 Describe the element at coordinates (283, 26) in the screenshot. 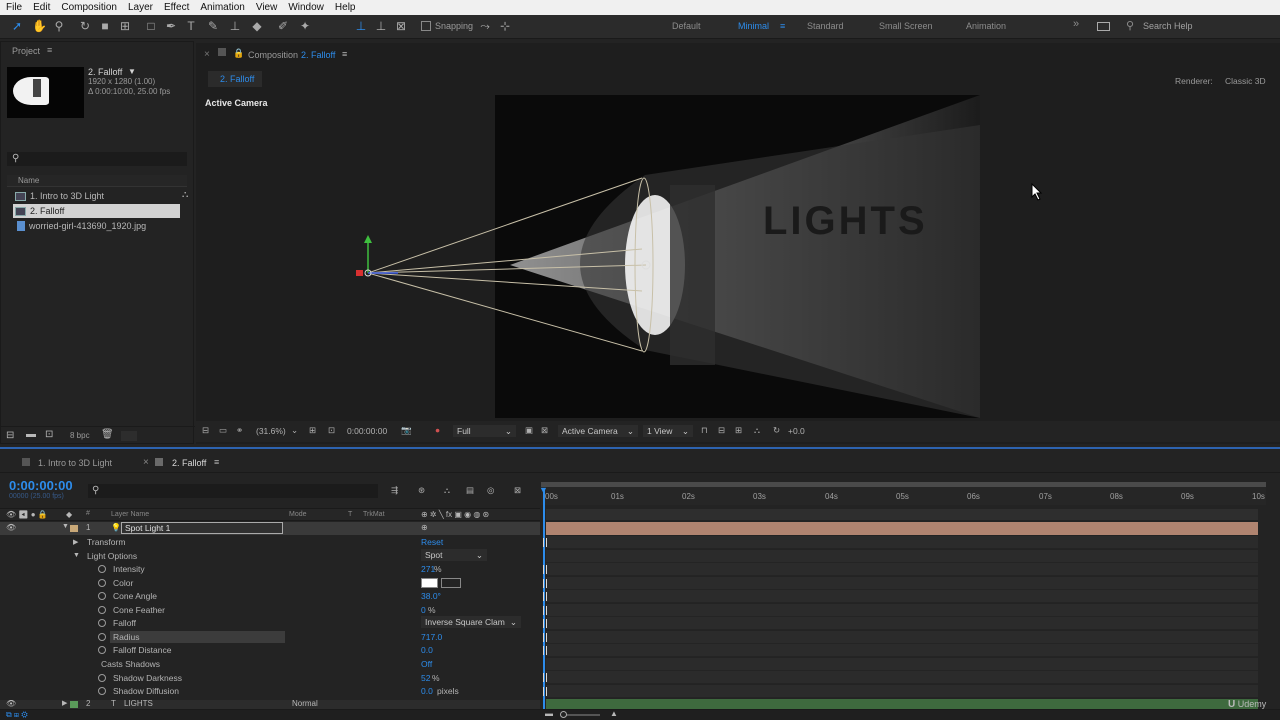

I see `roto-brush-tool-icon: ✐` at that location.